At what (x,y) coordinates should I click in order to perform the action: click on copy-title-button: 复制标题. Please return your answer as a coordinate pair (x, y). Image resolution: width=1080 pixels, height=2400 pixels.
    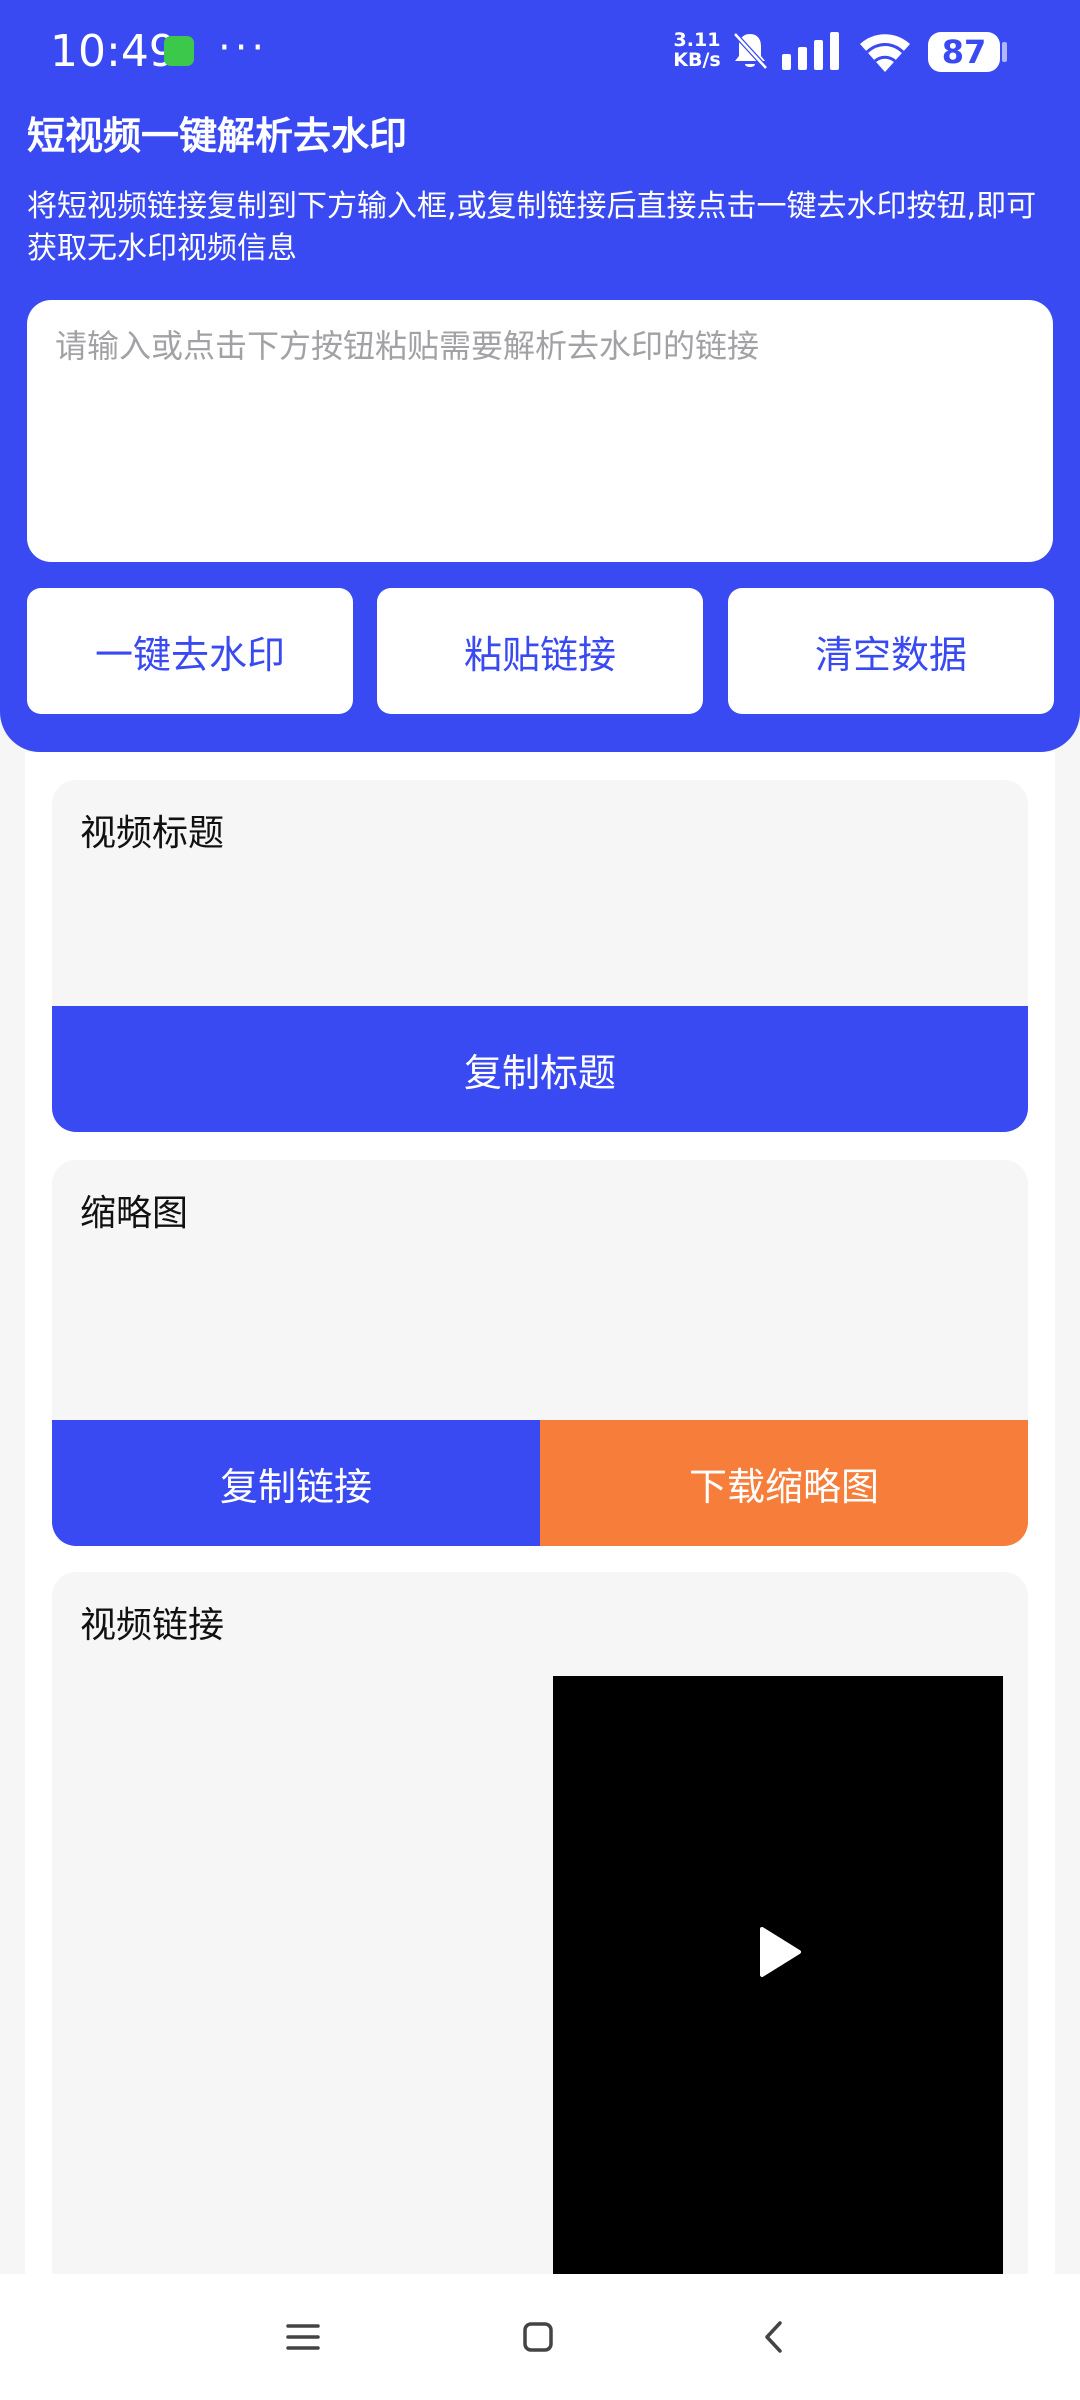
    Looking at the image, I should click on (540, 1069).